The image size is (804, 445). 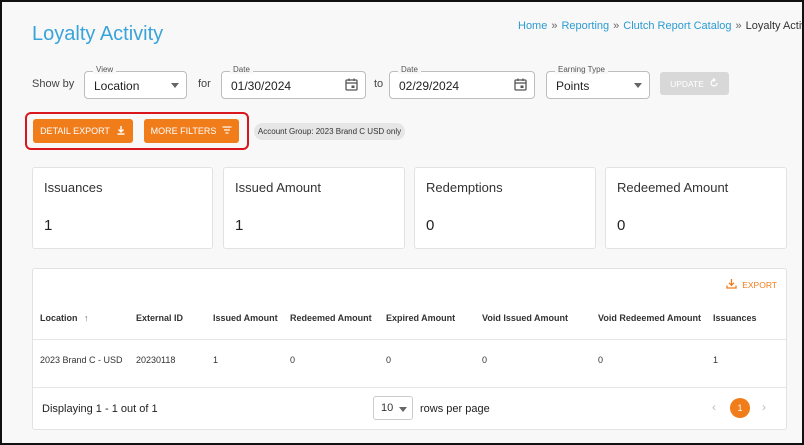 What do you see at coordinates (379, 84) in the screenshot?
I see `to-label: to` at bounding box center [379, 84].